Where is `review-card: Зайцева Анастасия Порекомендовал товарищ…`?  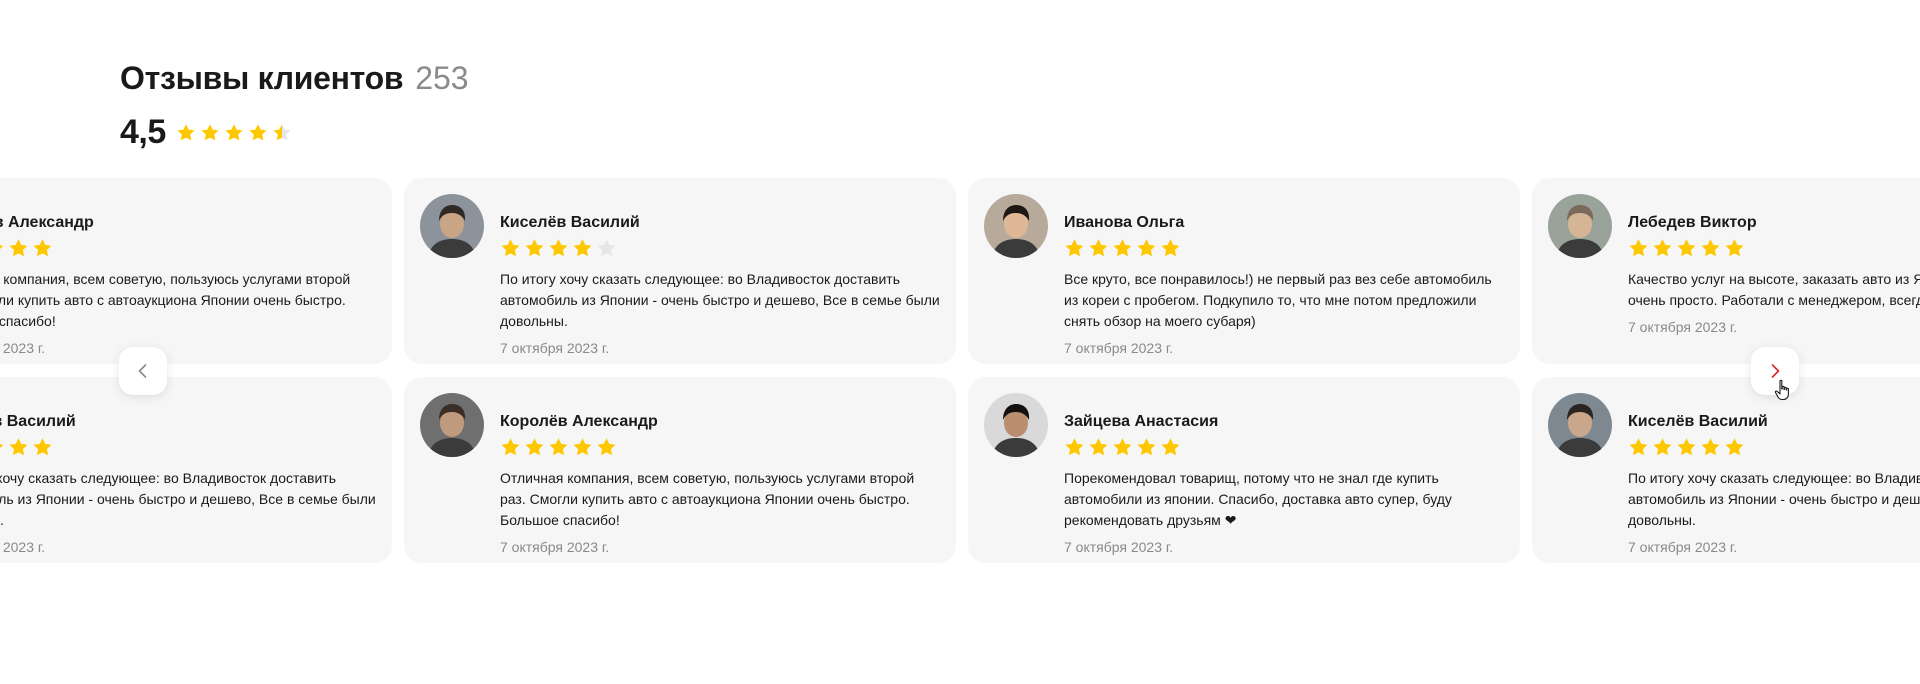 review-card: Зайцева Анастасия Порекомендовал товарищ… is located at coordinates (1244, 470).